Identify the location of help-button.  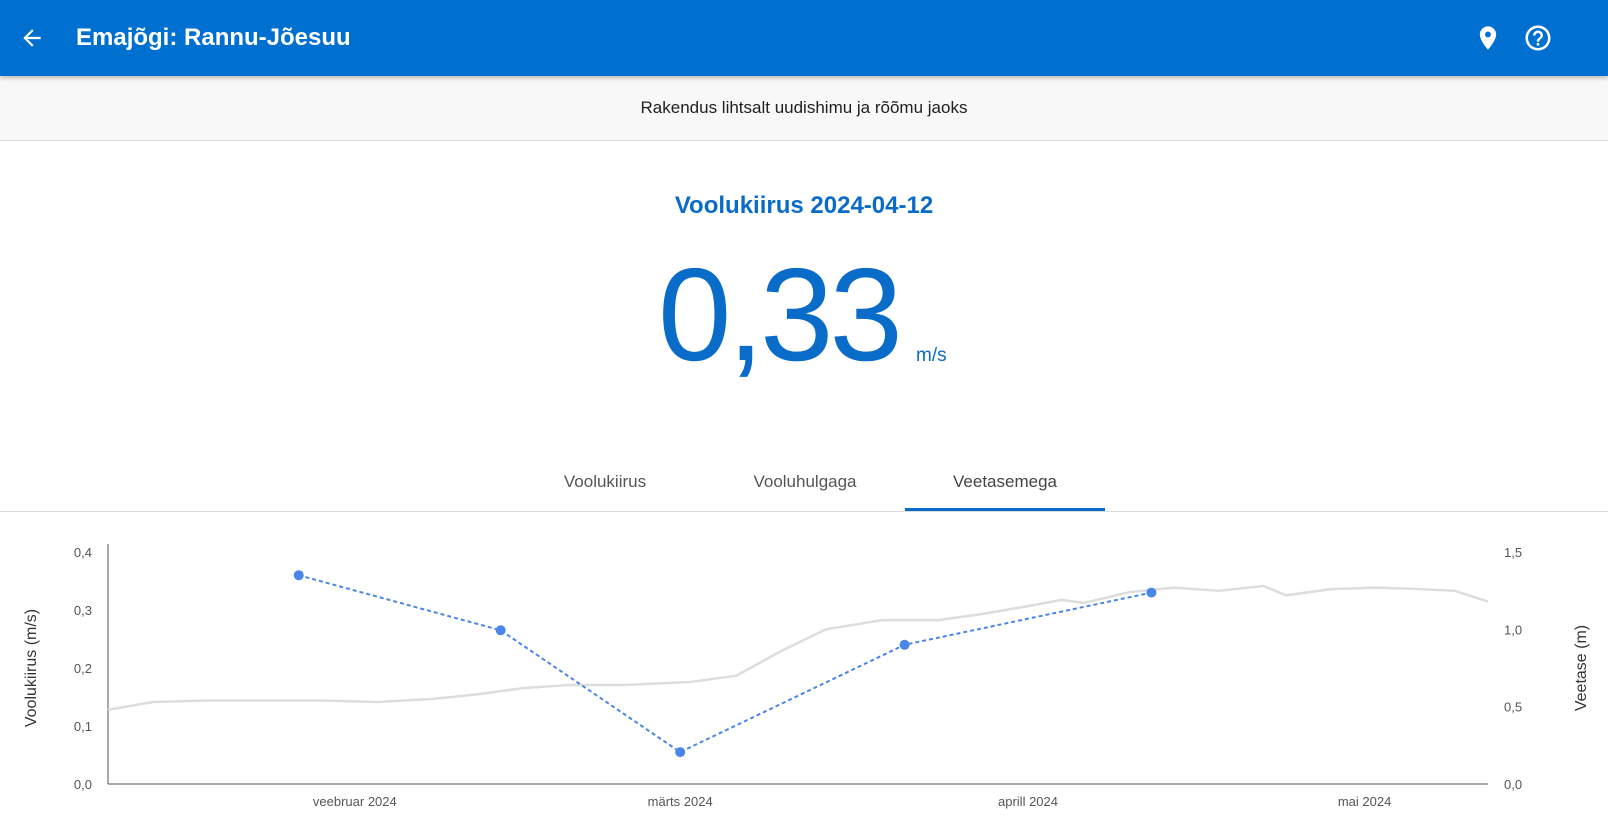
(1538, 38).